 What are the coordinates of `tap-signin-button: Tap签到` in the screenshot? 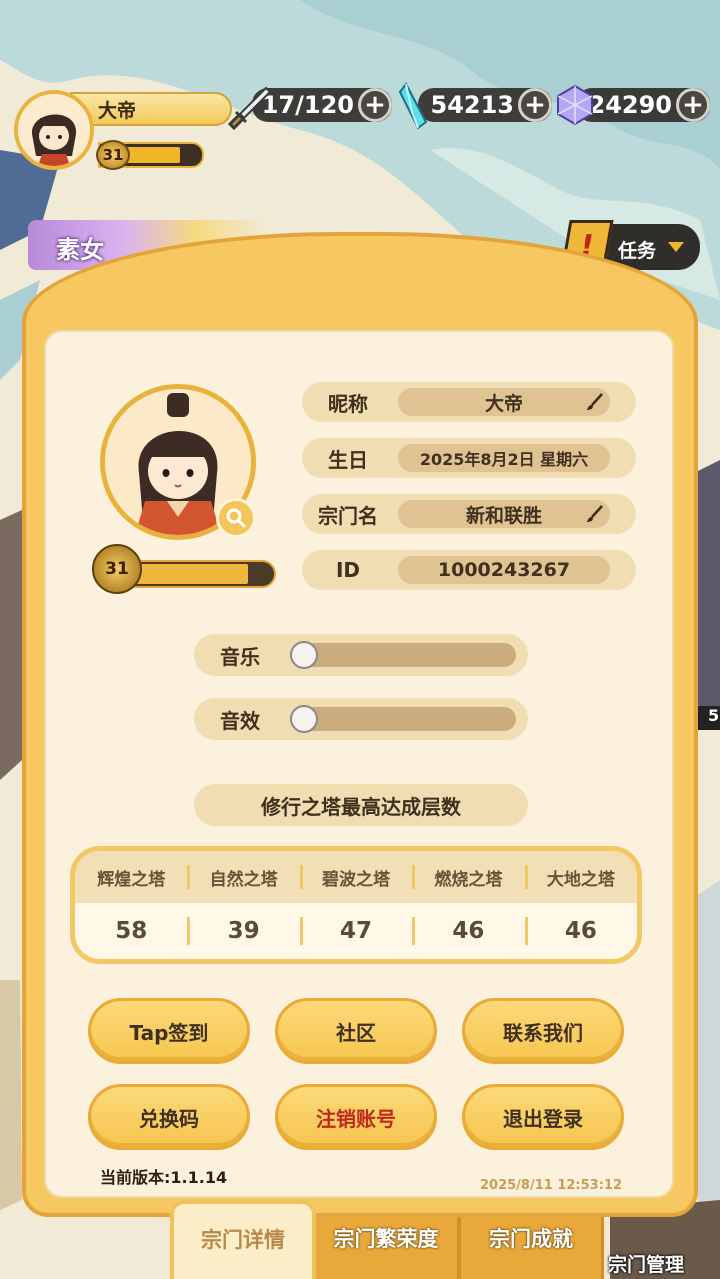 It's located at (169, 1031).